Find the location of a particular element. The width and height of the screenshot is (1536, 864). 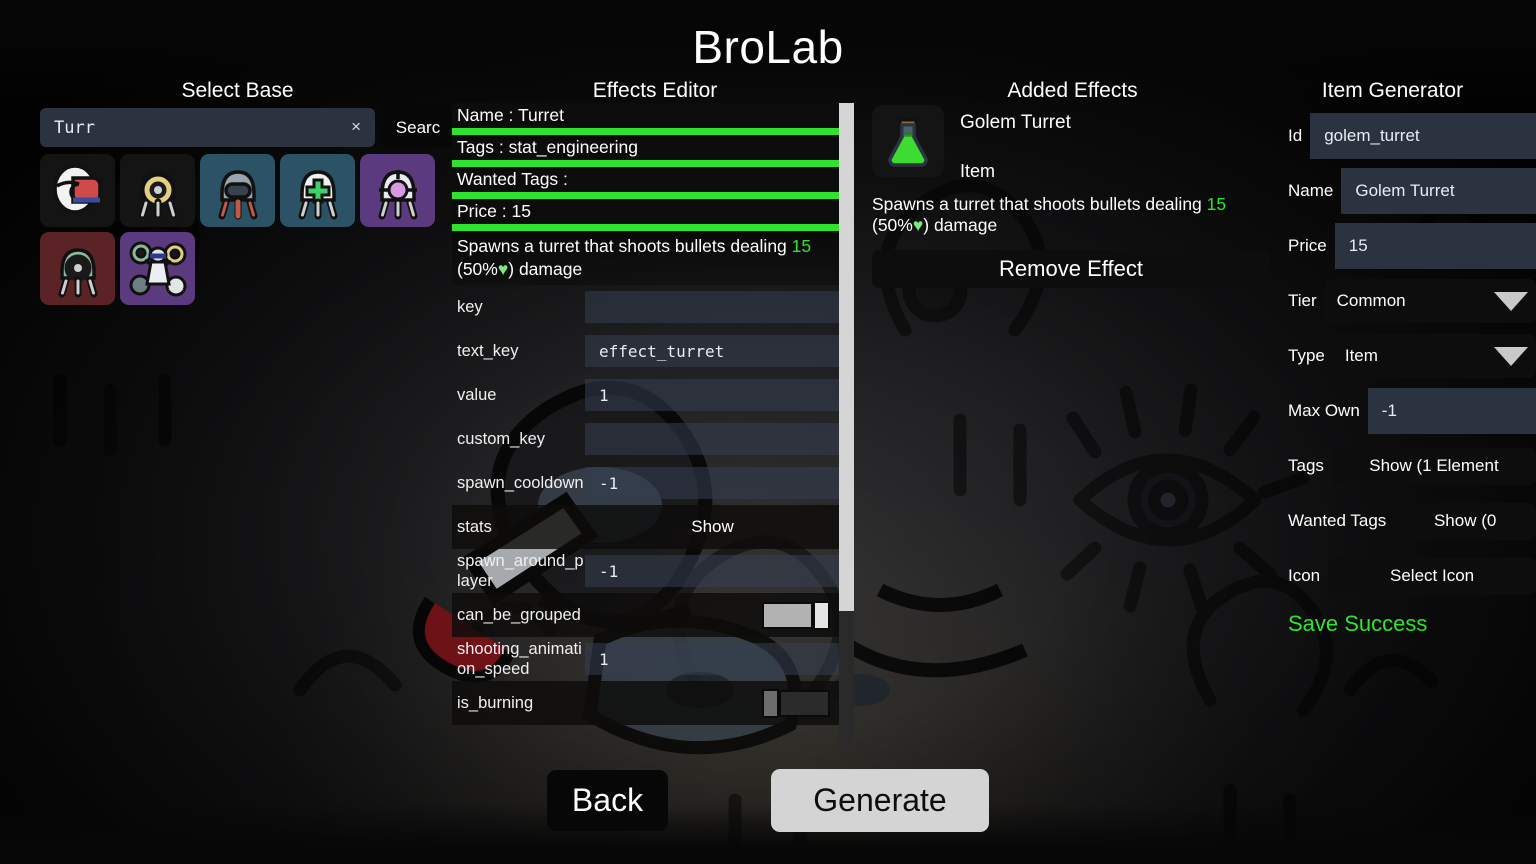

effects-scrollbar-track is located at coordinates (846, 678).